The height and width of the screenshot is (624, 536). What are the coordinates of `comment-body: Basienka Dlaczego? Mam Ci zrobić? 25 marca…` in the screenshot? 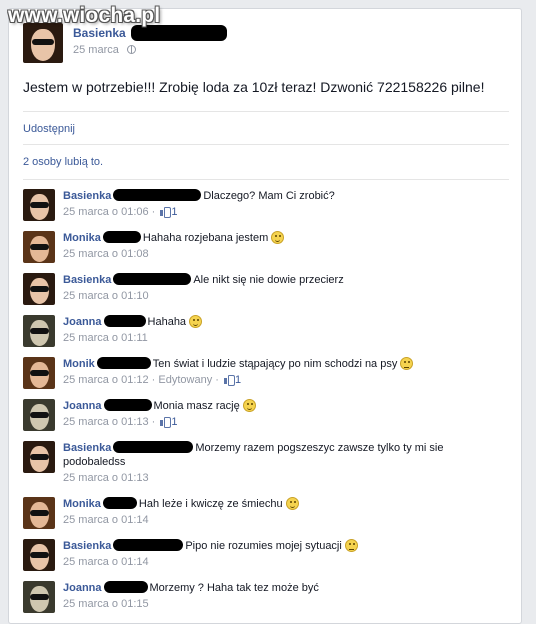 It's located at (283, 204).